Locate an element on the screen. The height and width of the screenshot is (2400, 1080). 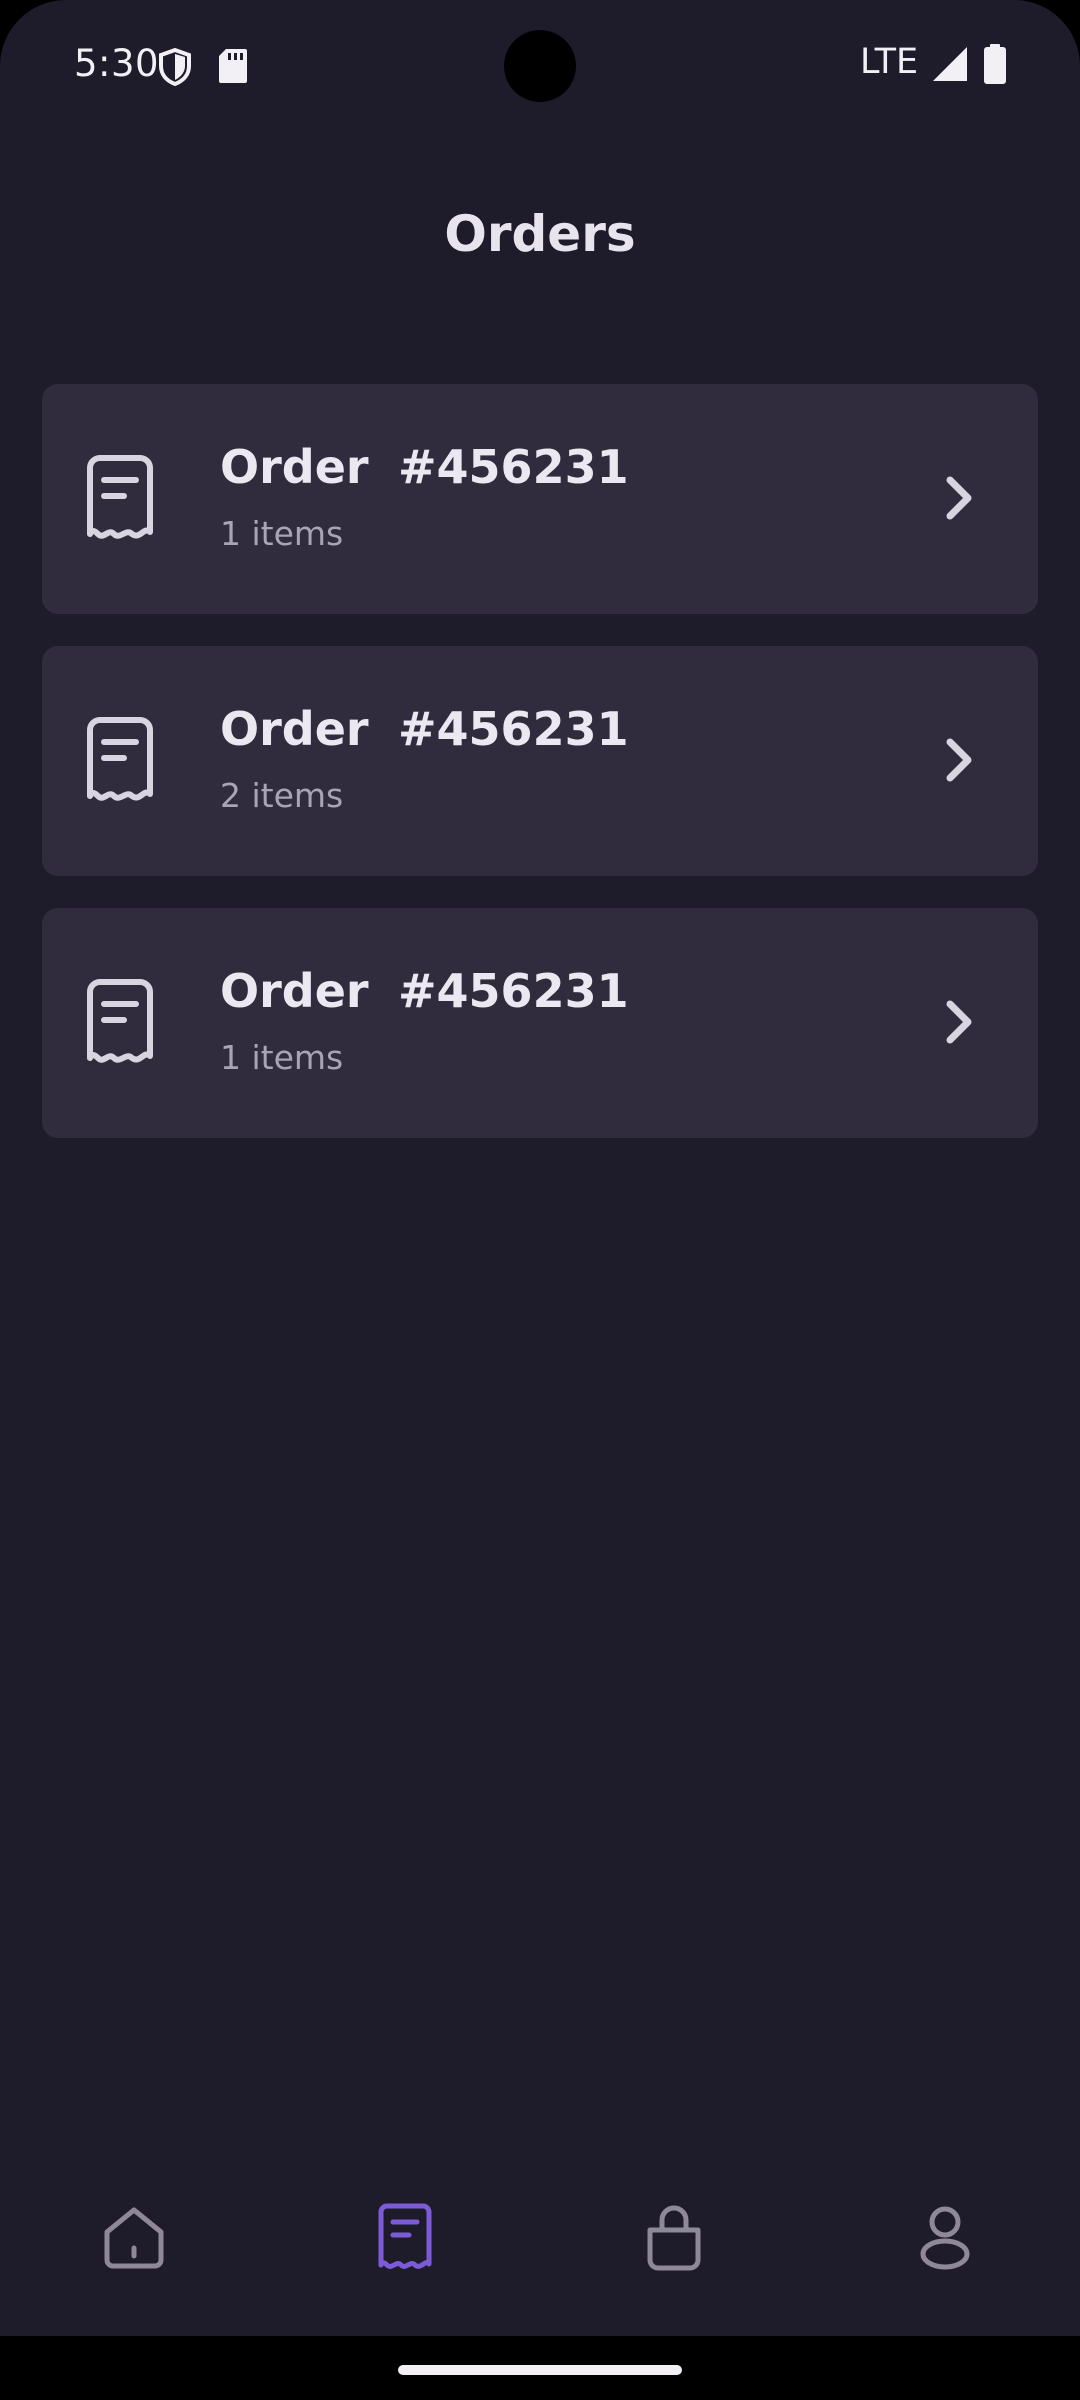
home-icon is located at coordinates (134, 2238).